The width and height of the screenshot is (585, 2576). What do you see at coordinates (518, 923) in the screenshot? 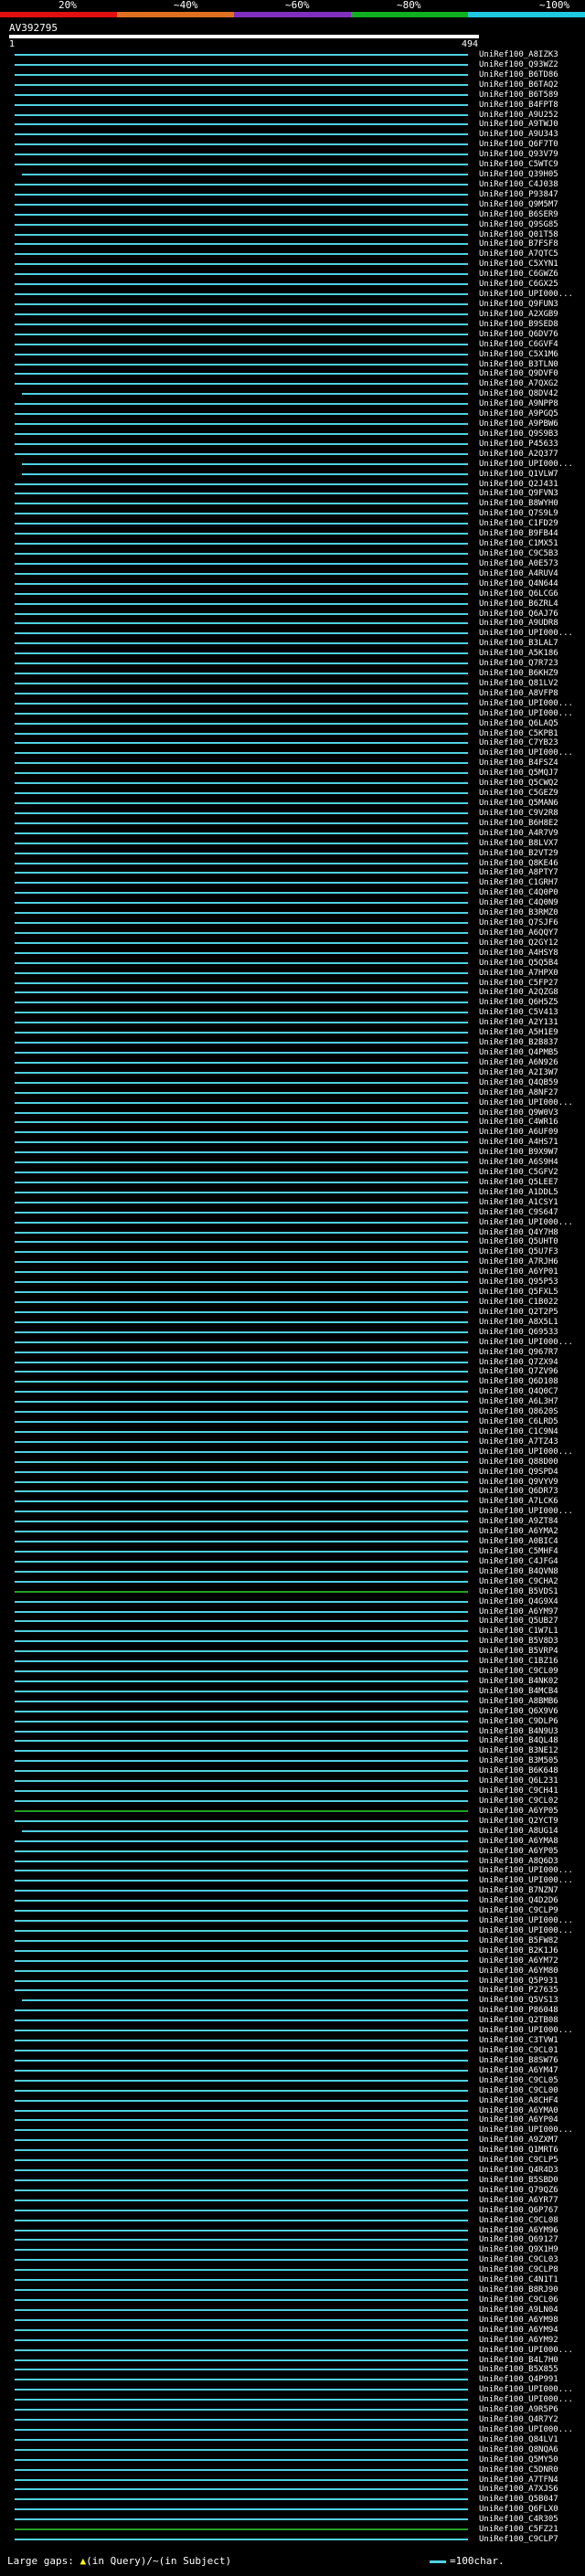
I see `hit-label: UniRef100_Q7SJF6` at bounding box center [518, 923].